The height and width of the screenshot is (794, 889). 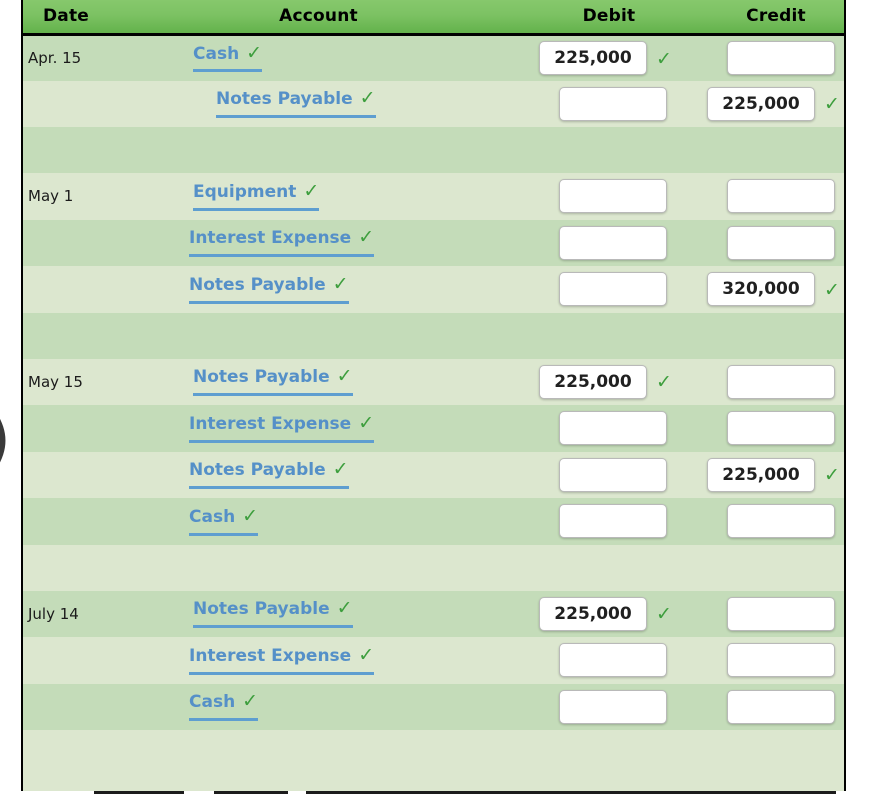 I want to click on journal-date-cell: Apr. 15, so click(x=55, y=58).